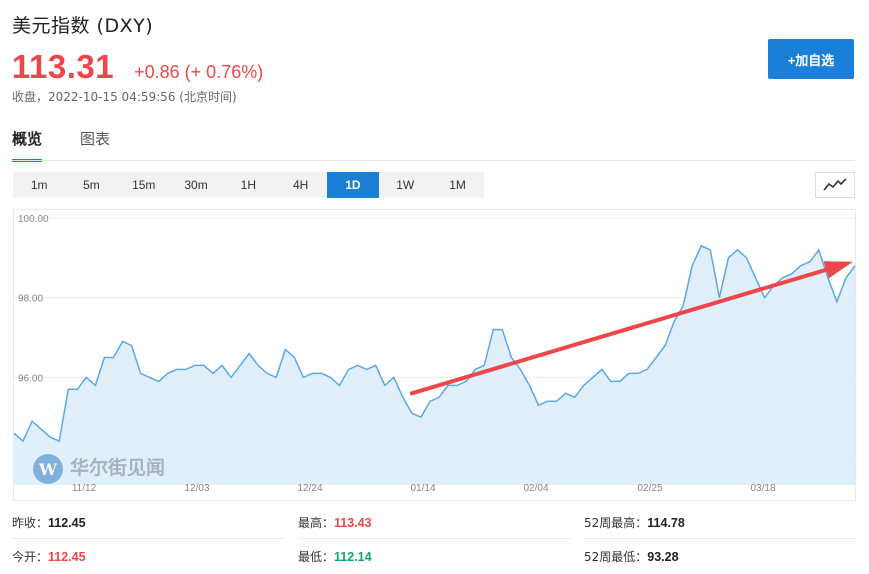  What do you see at coordinates (30, 557) in the screenshot?
I see `stat-label: 今开：` at bounding box center [30, 557].